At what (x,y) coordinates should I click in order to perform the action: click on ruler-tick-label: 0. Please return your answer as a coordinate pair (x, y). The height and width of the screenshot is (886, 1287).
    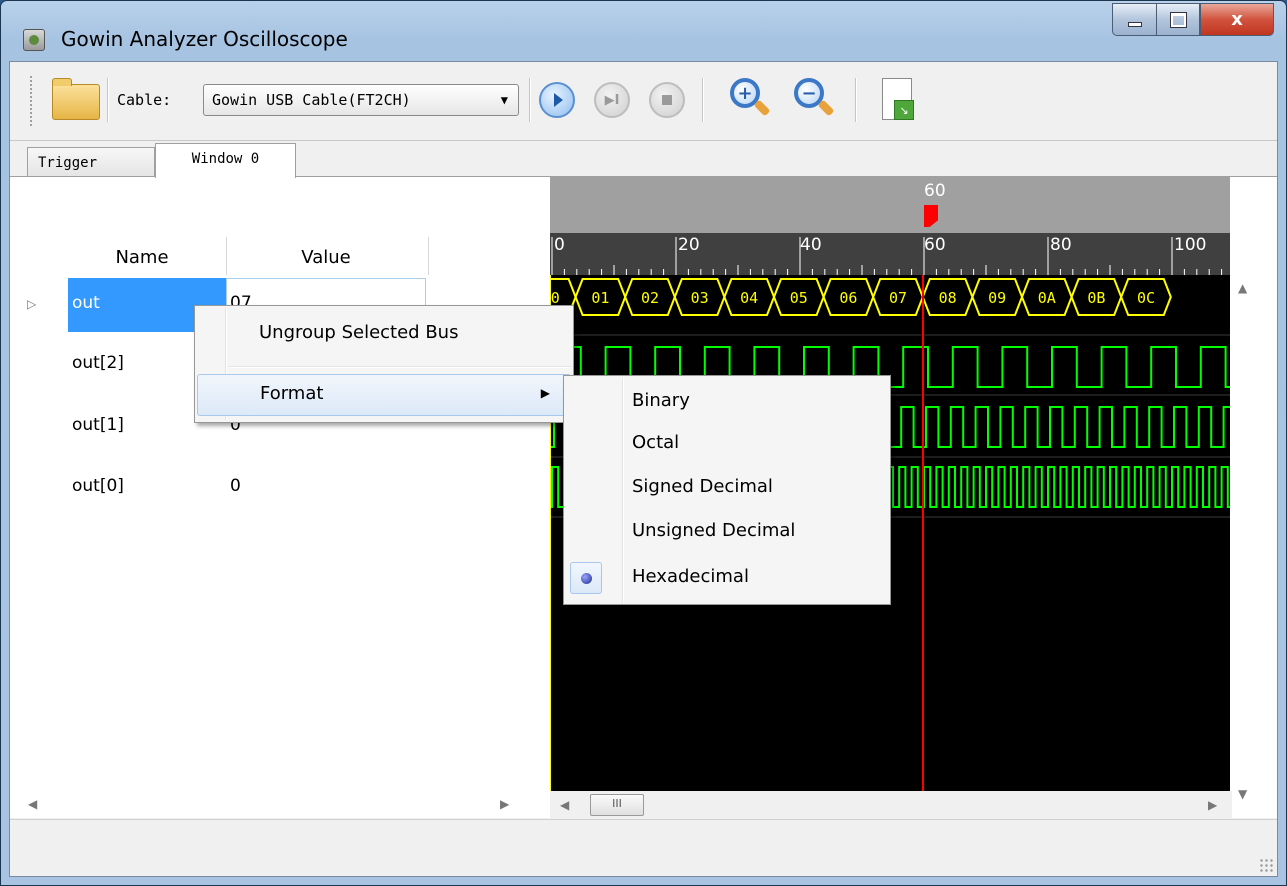
    Looking at the image, I should click on (559, 245).